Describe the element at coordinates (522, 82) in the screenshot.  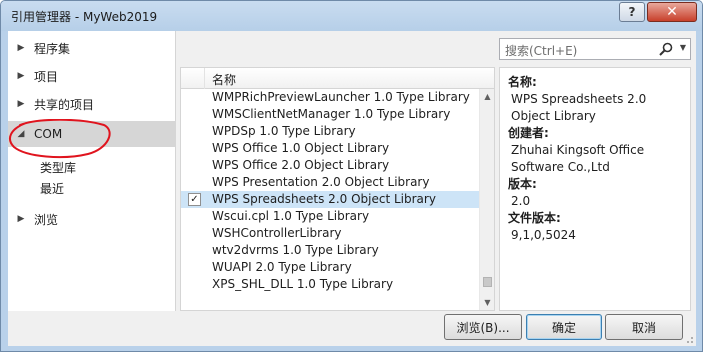
I see `detail-name-label: 名称:` at that location.